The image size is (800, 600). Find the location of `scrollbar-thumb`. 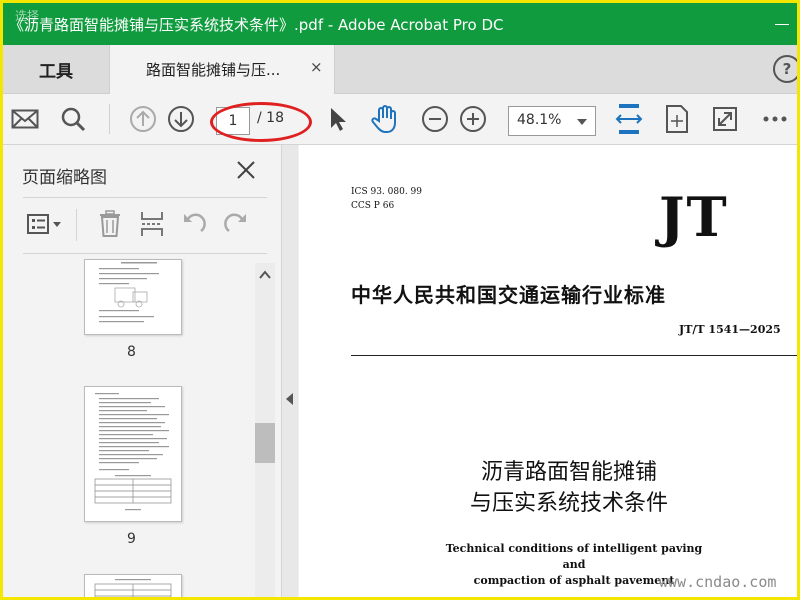

scrollbar-thumb is located at coordinates (265, 443).